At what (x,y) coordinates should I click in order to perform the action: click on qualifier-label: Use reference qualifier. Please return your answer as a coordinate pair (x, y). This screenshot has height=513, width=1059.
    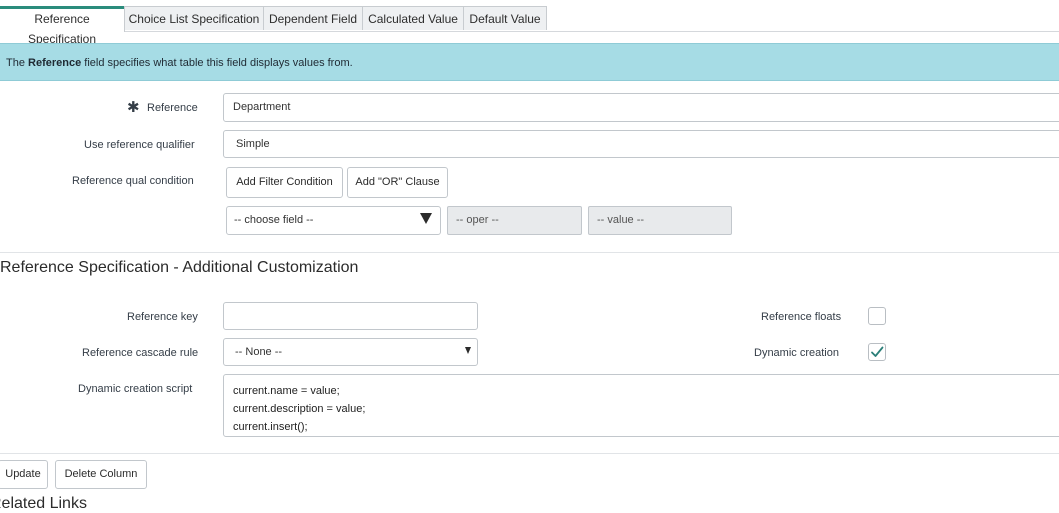
    Looking at the image, I should click on (139, 145).